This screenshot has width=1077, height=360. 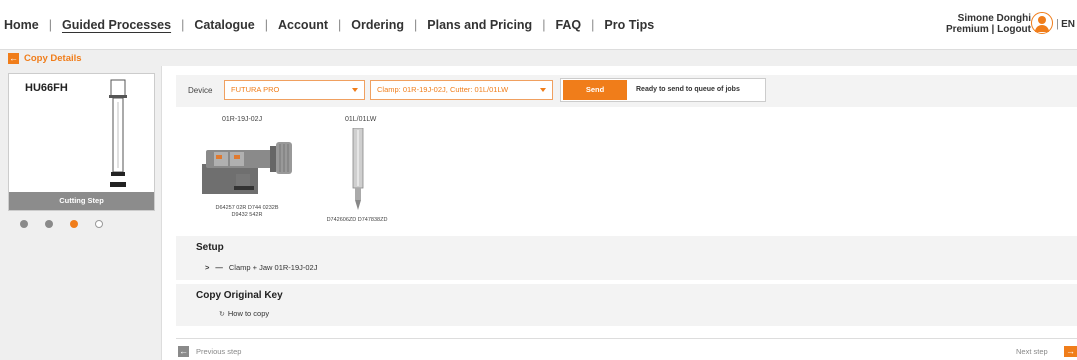 What do you see at coordinates (247, 208) in the screenshot?
I see `clamp-code-line: D64257 02R D744 0232B` at bounding box center [247, 208].